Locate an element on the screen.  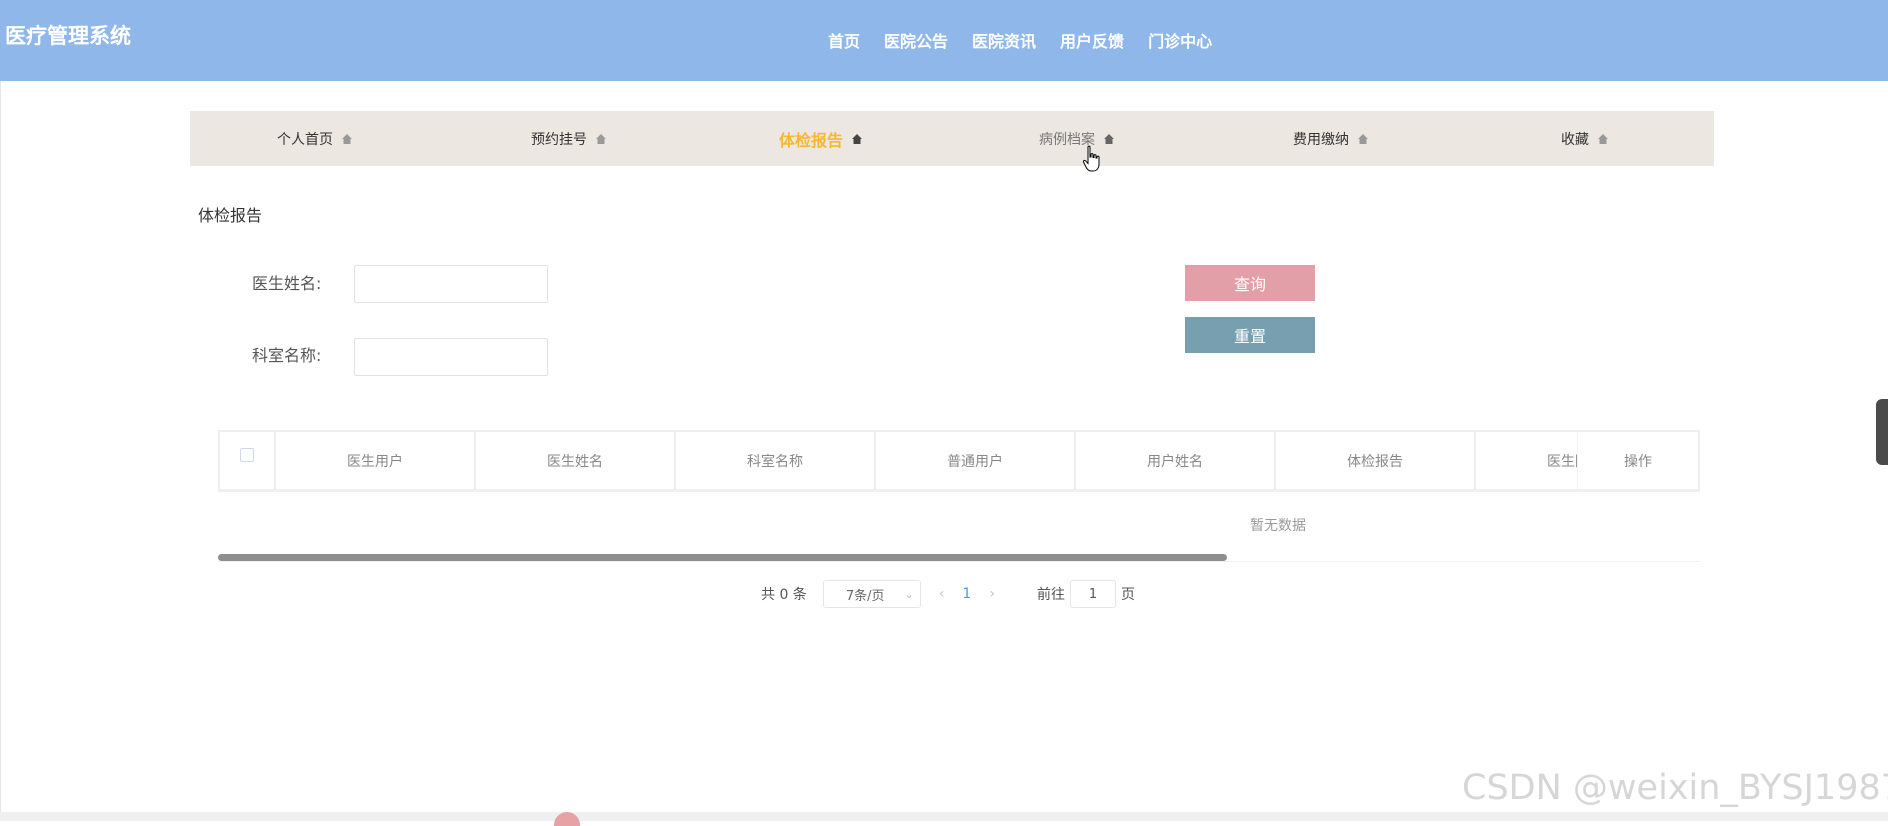
select-all-cell is located at coordinates (248, 460).